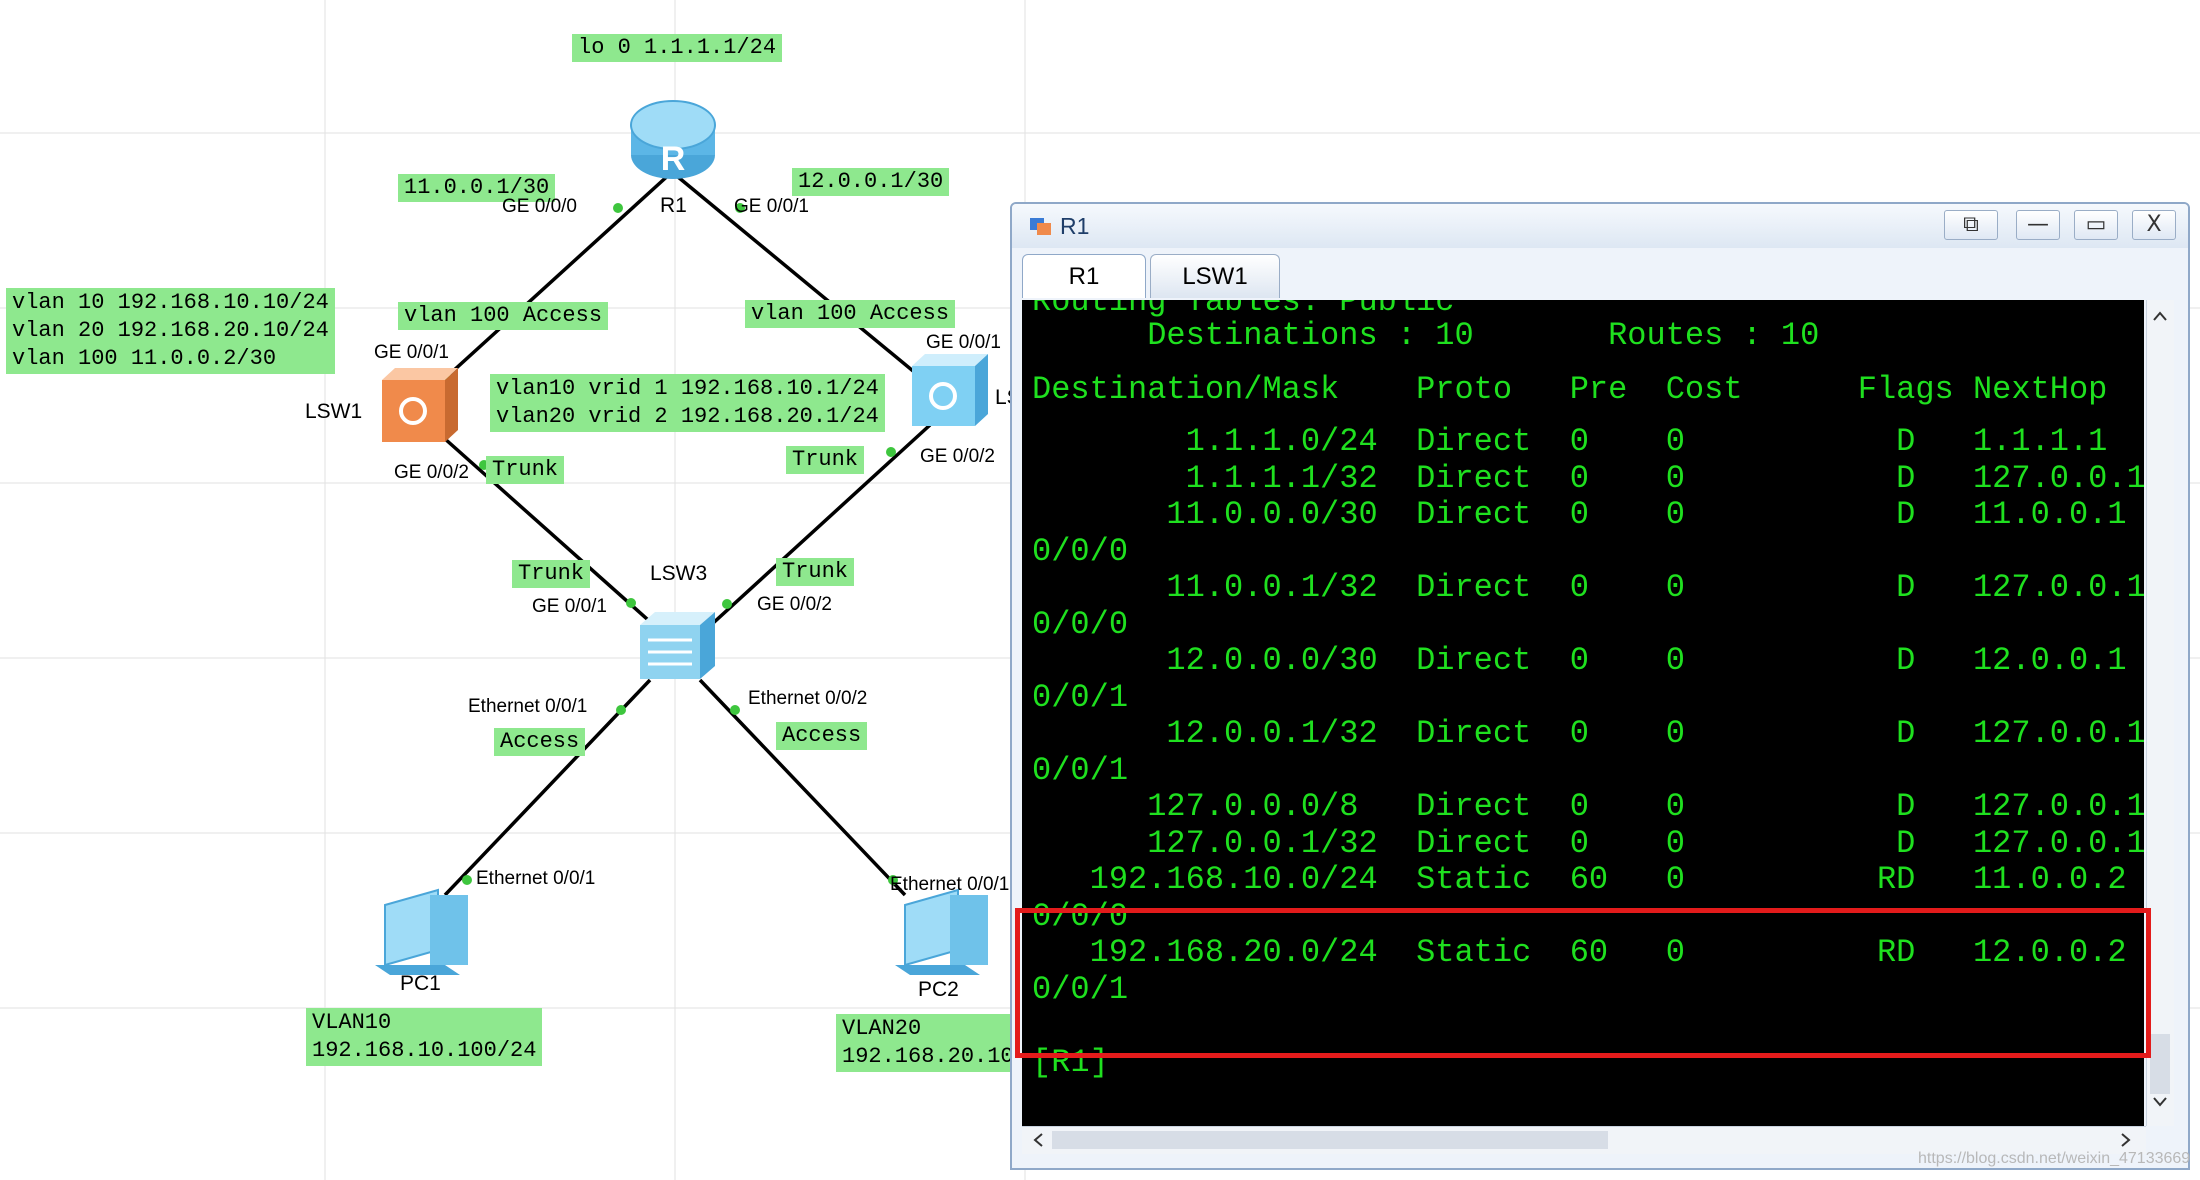 This screenshot has width=2200, height=1180. I want to click on lsw2-uplink-mode-label: vlan 100 Access, so click(850, 314).